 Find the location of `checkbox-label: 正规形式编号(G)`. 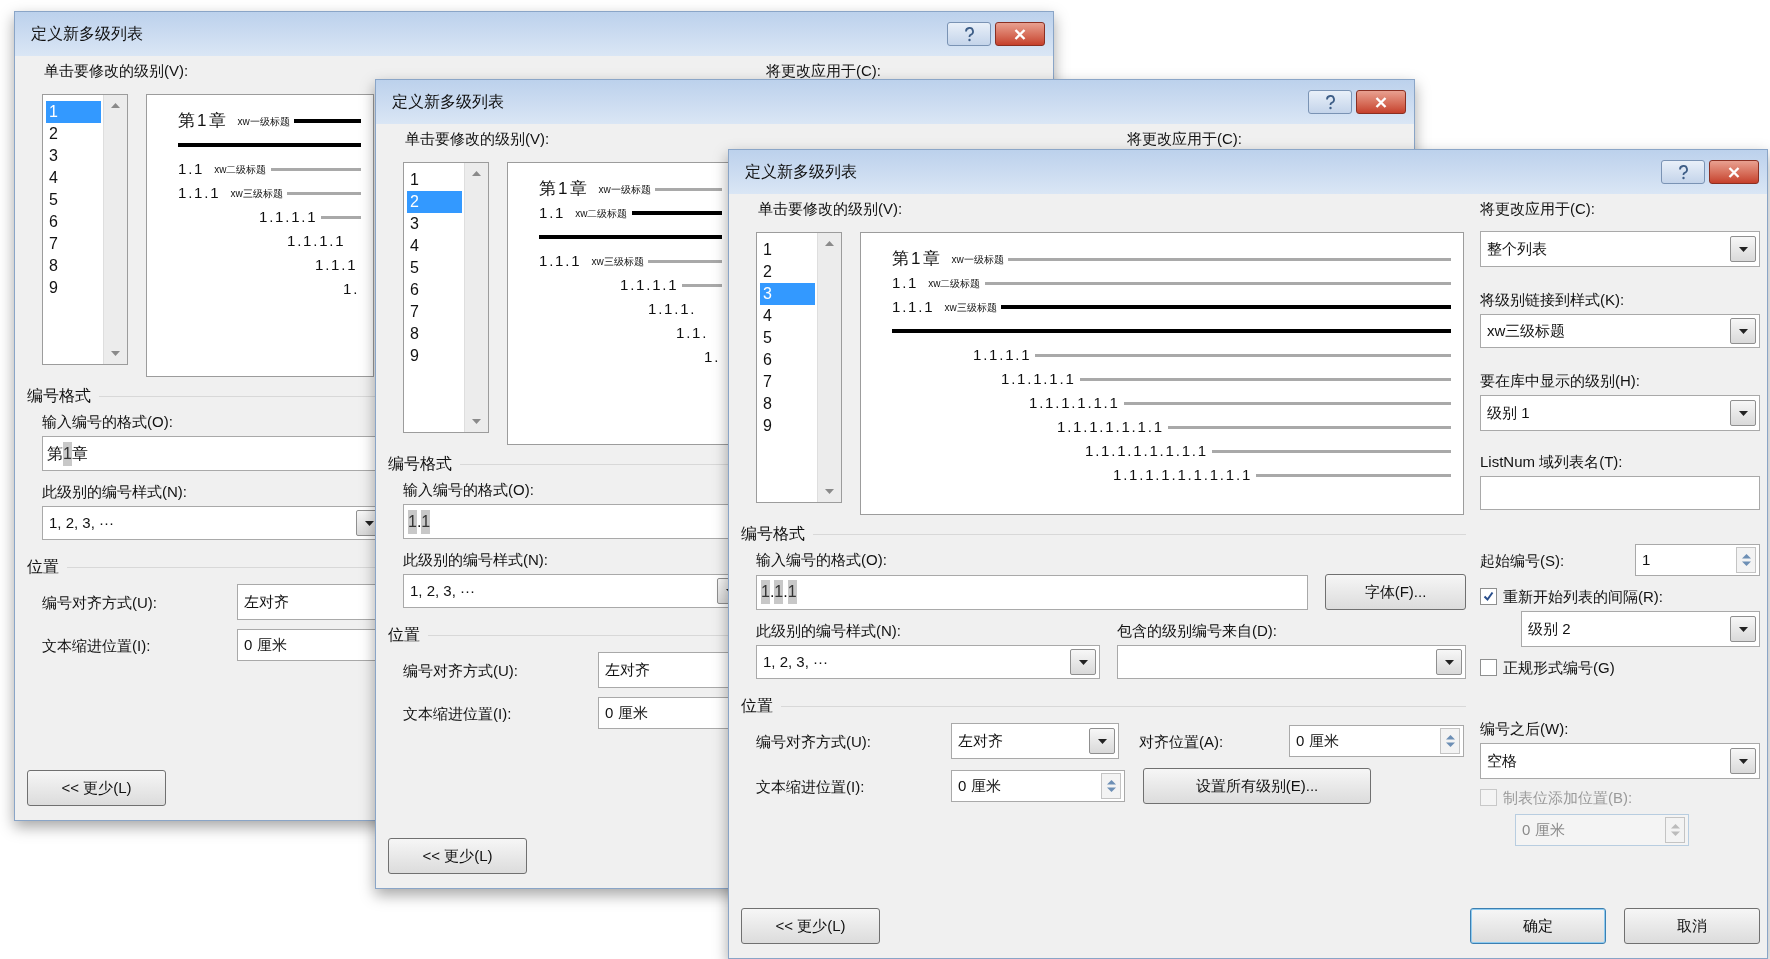

checkbox-label: 正规形式编号(G) is located at coordinates (1559, 667).